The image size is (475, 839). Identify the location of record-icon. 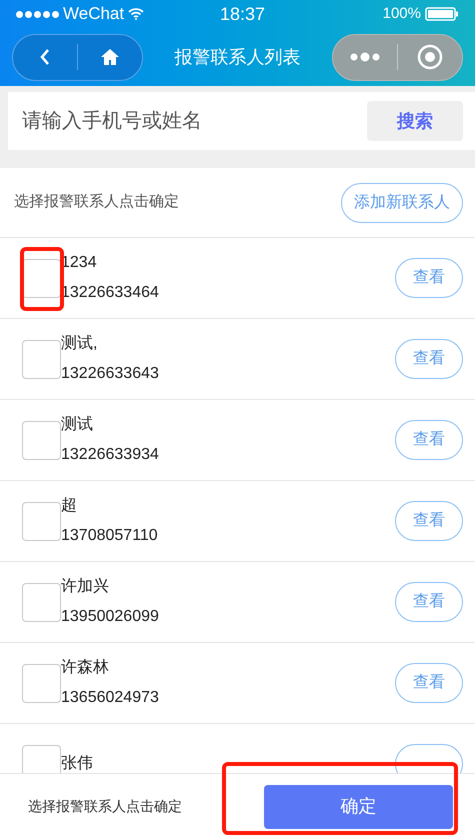
(430, 57).